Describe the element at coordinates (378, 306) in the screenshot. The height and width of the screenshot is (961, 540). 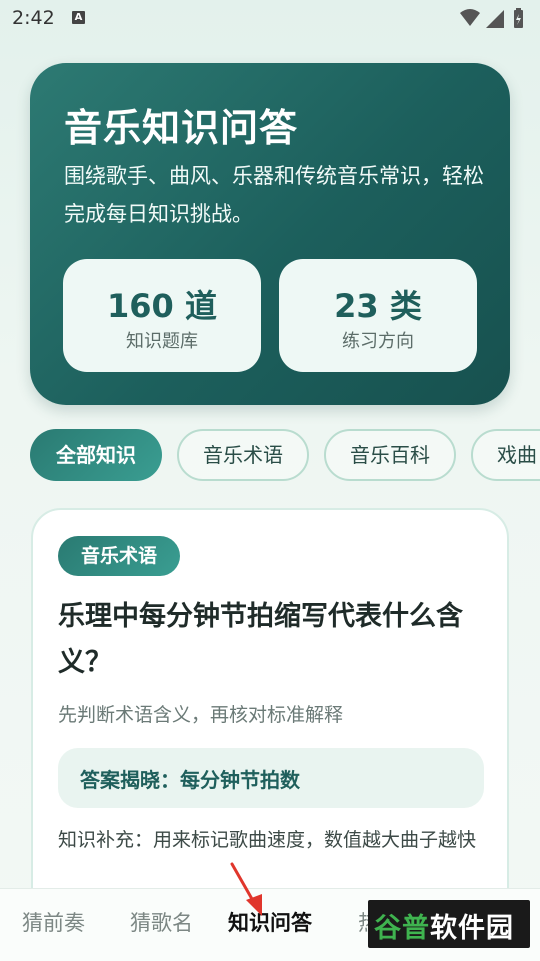
I see `stat-value: 23 类` at that location.